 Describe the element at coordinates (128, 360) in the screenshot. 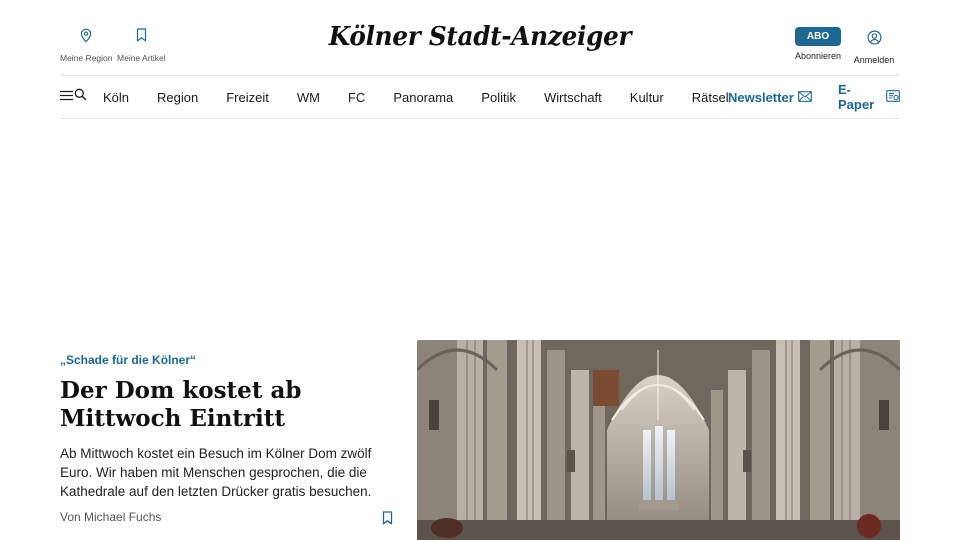

I see `article-kicker: „Schade für die Kölner“` at that location.